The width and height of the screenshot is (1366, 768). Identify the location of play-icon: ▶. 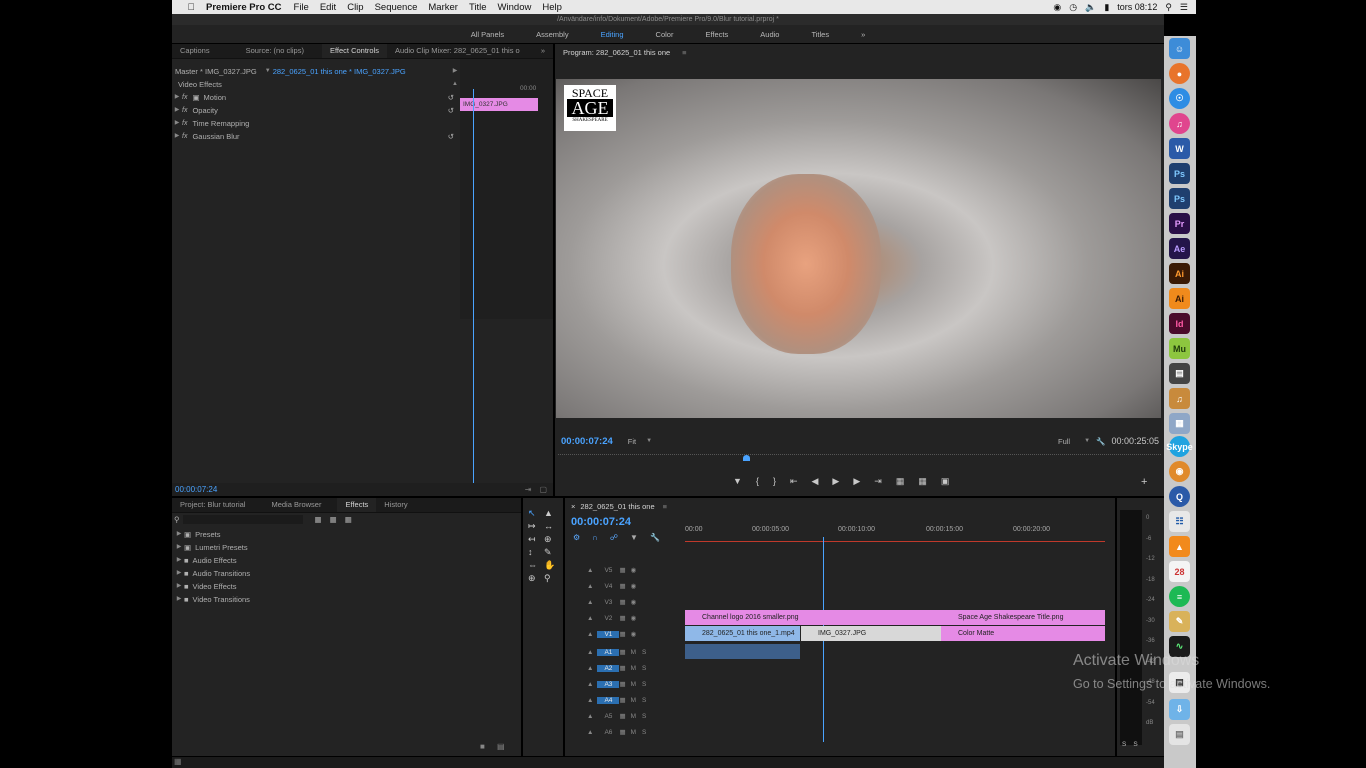
(835, 481).